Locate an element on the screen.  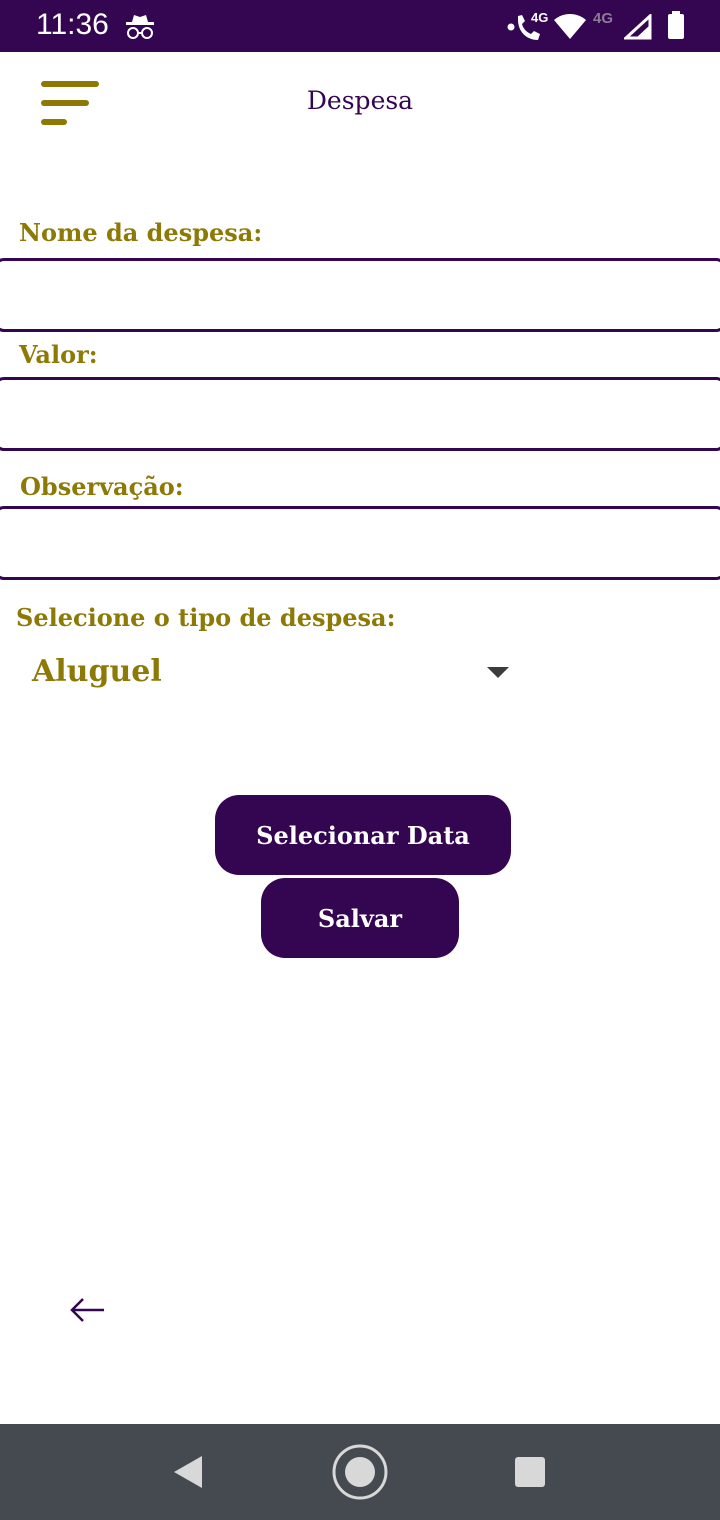
network-type-label: 4G is located at coordinates (540, 17).